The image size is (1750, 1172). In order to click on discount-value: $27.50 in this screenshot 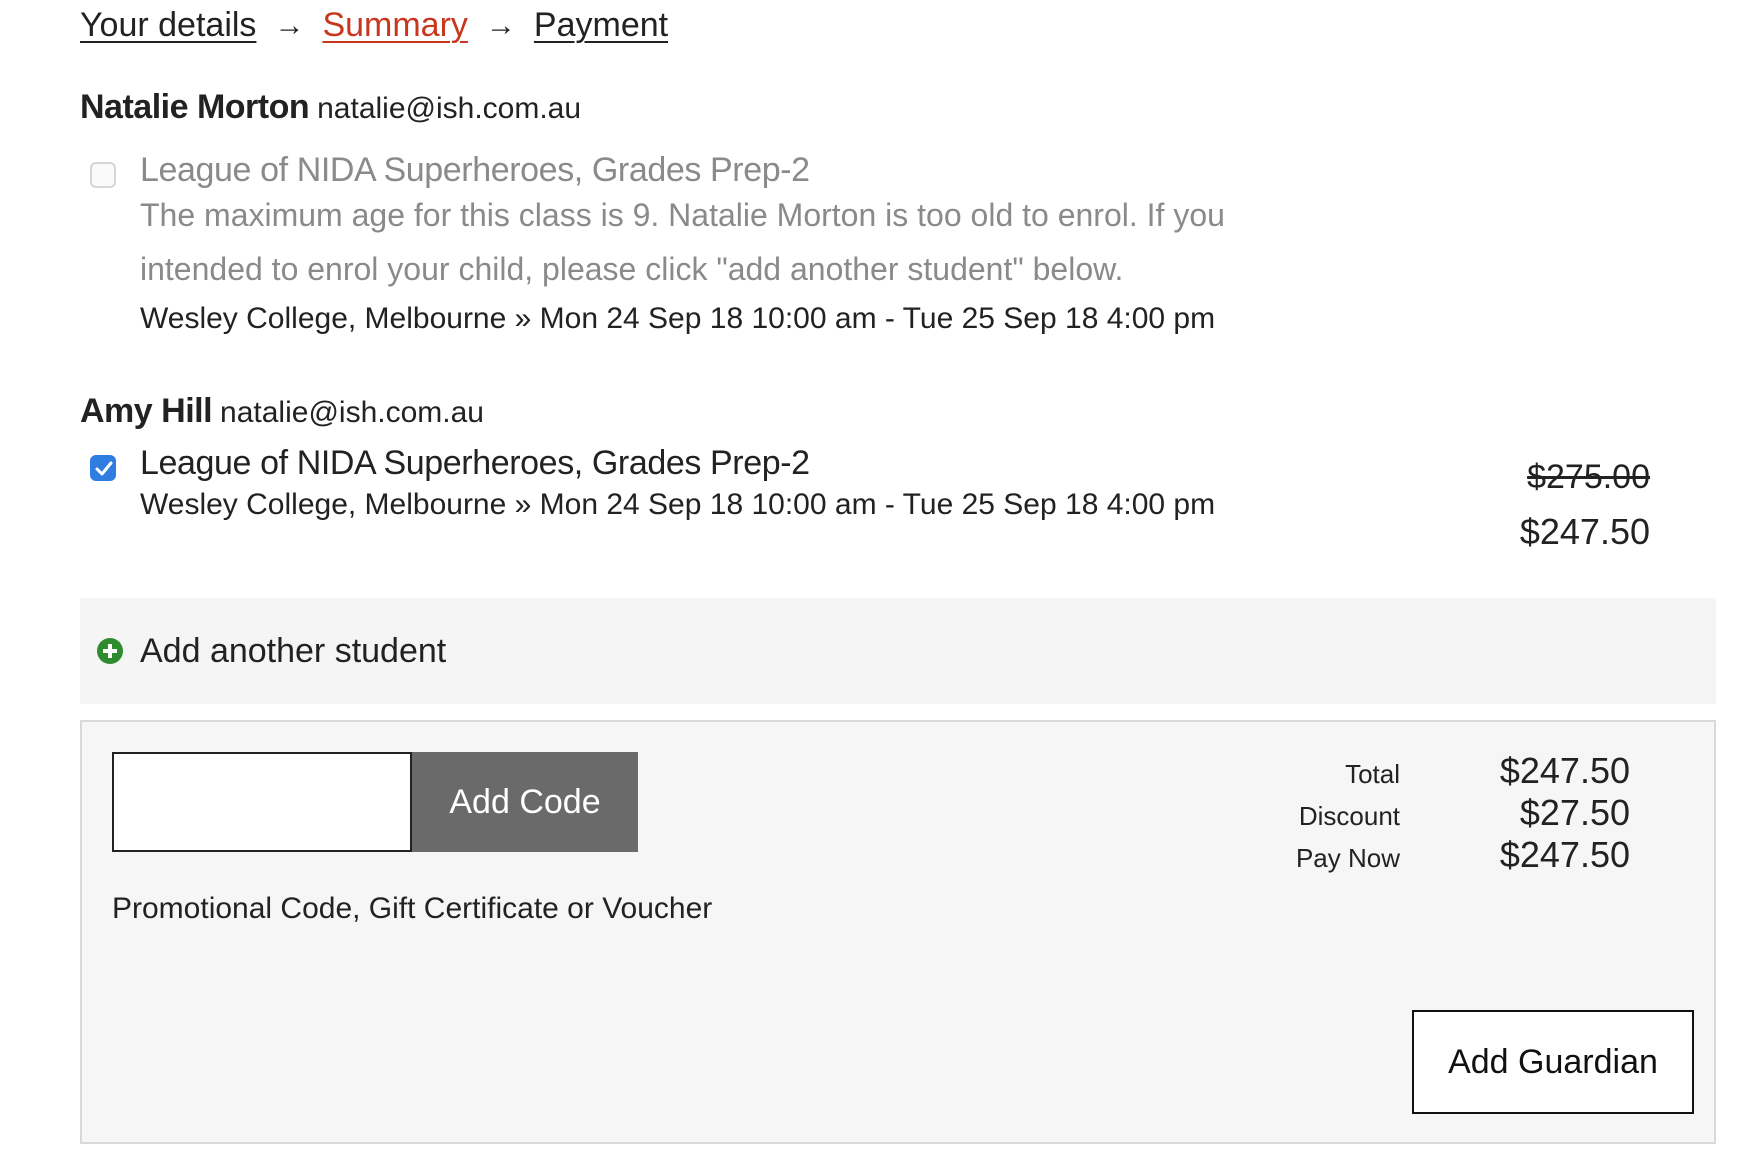, I will do `click(1574, 812)`.